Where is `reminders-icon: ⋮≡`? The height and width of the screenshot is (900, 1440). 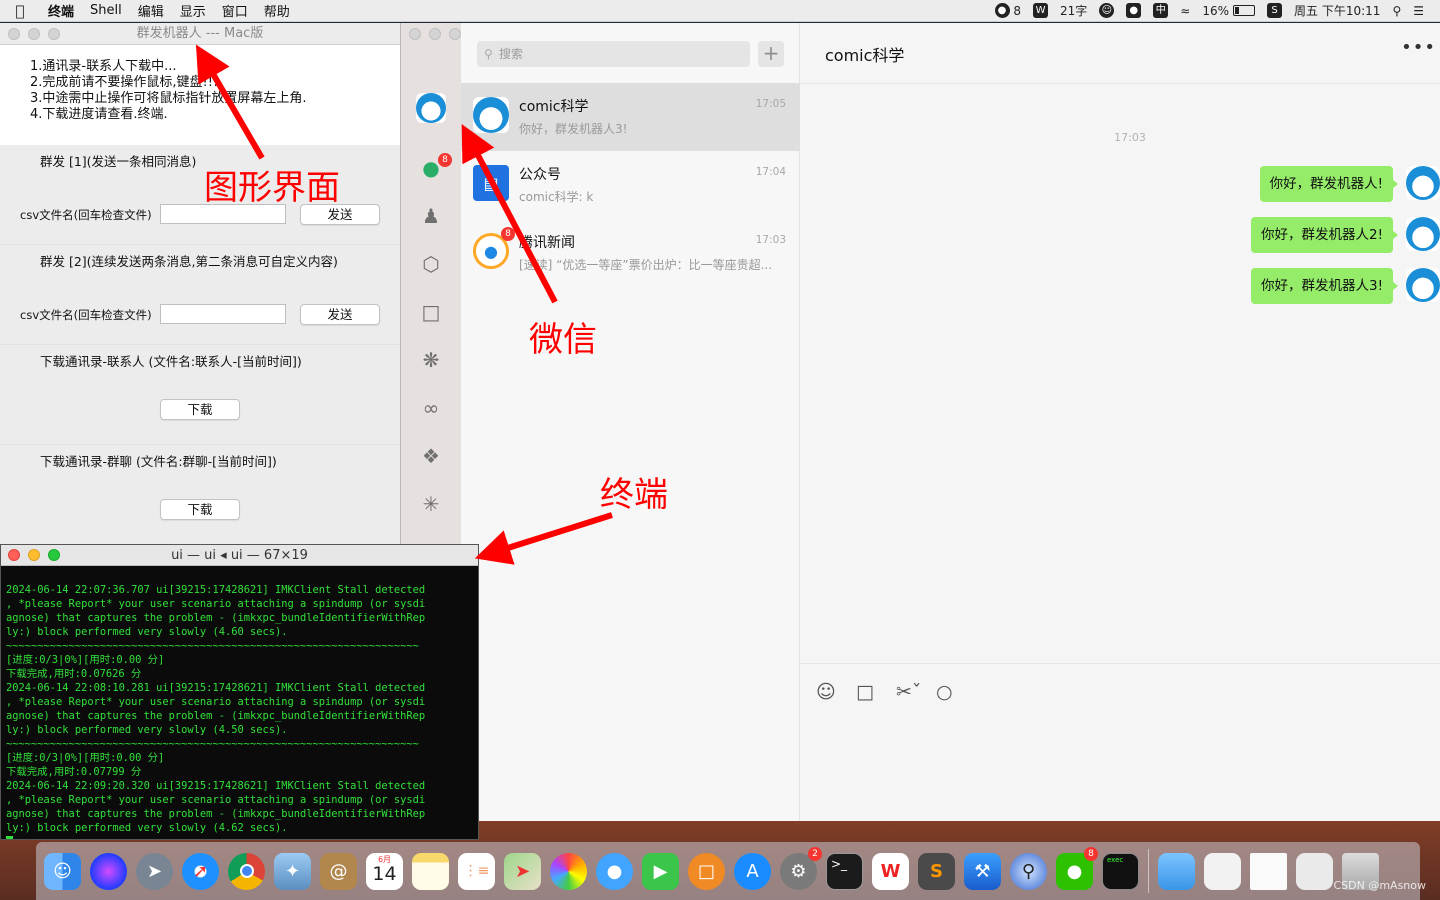 reminders-icon: ⋮≡ is located at coordinates (476, 871).